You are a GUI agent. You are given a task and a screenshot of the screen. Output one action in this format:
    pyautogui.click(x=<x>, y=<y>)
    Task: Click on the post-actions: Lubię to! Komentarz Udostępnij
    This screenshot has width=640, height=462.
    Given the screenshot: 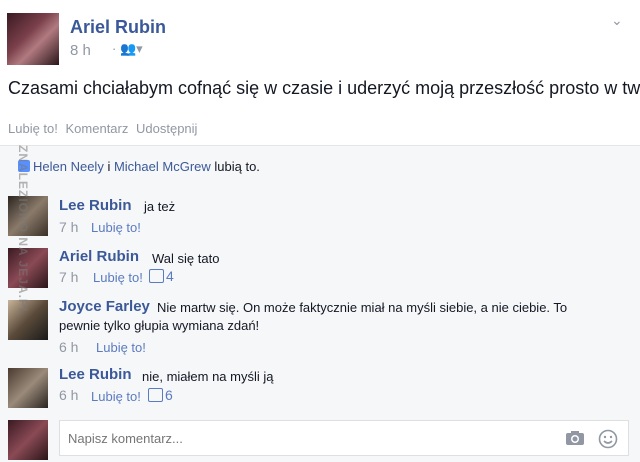 What is the action you would take?
    pyautogui.click(x=104, y=128)
    